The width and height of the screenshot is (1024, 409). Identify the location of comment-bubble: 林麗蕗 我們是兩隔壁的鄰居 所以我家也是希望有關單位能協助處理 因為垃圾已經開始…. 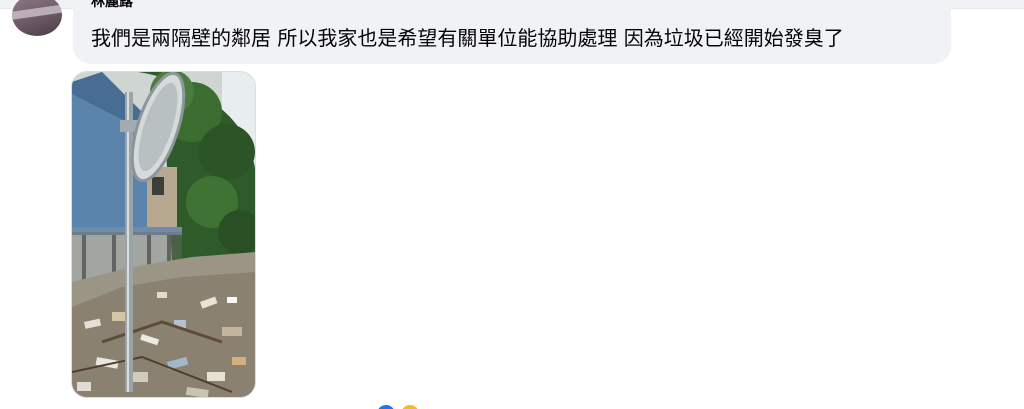
(512, 32).